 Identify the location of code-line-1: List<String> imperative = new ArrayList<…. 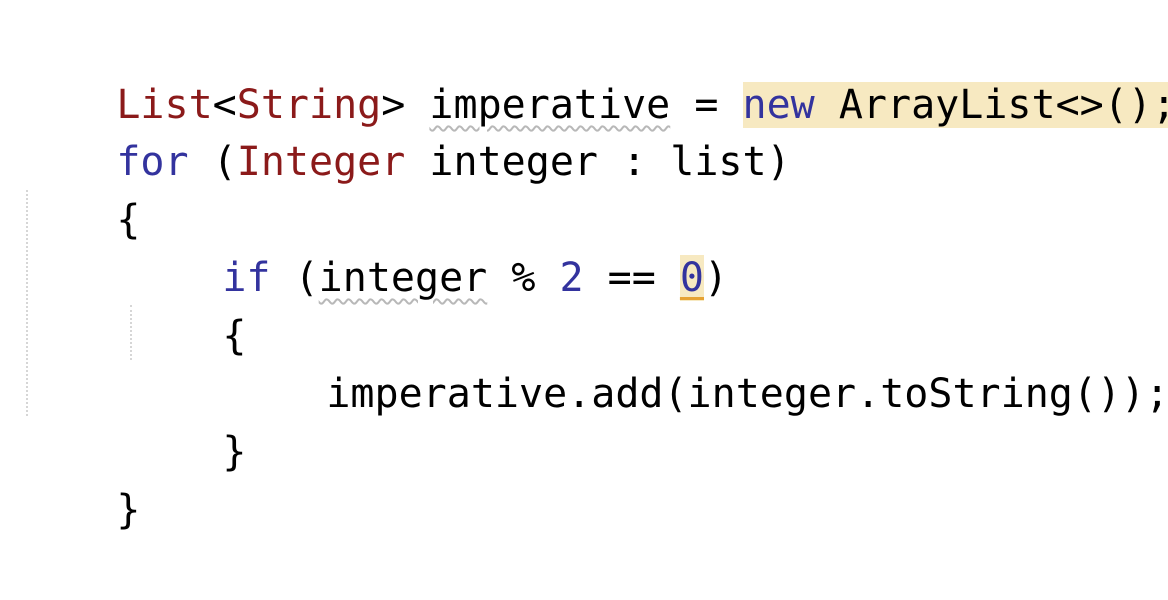
(594, 45).